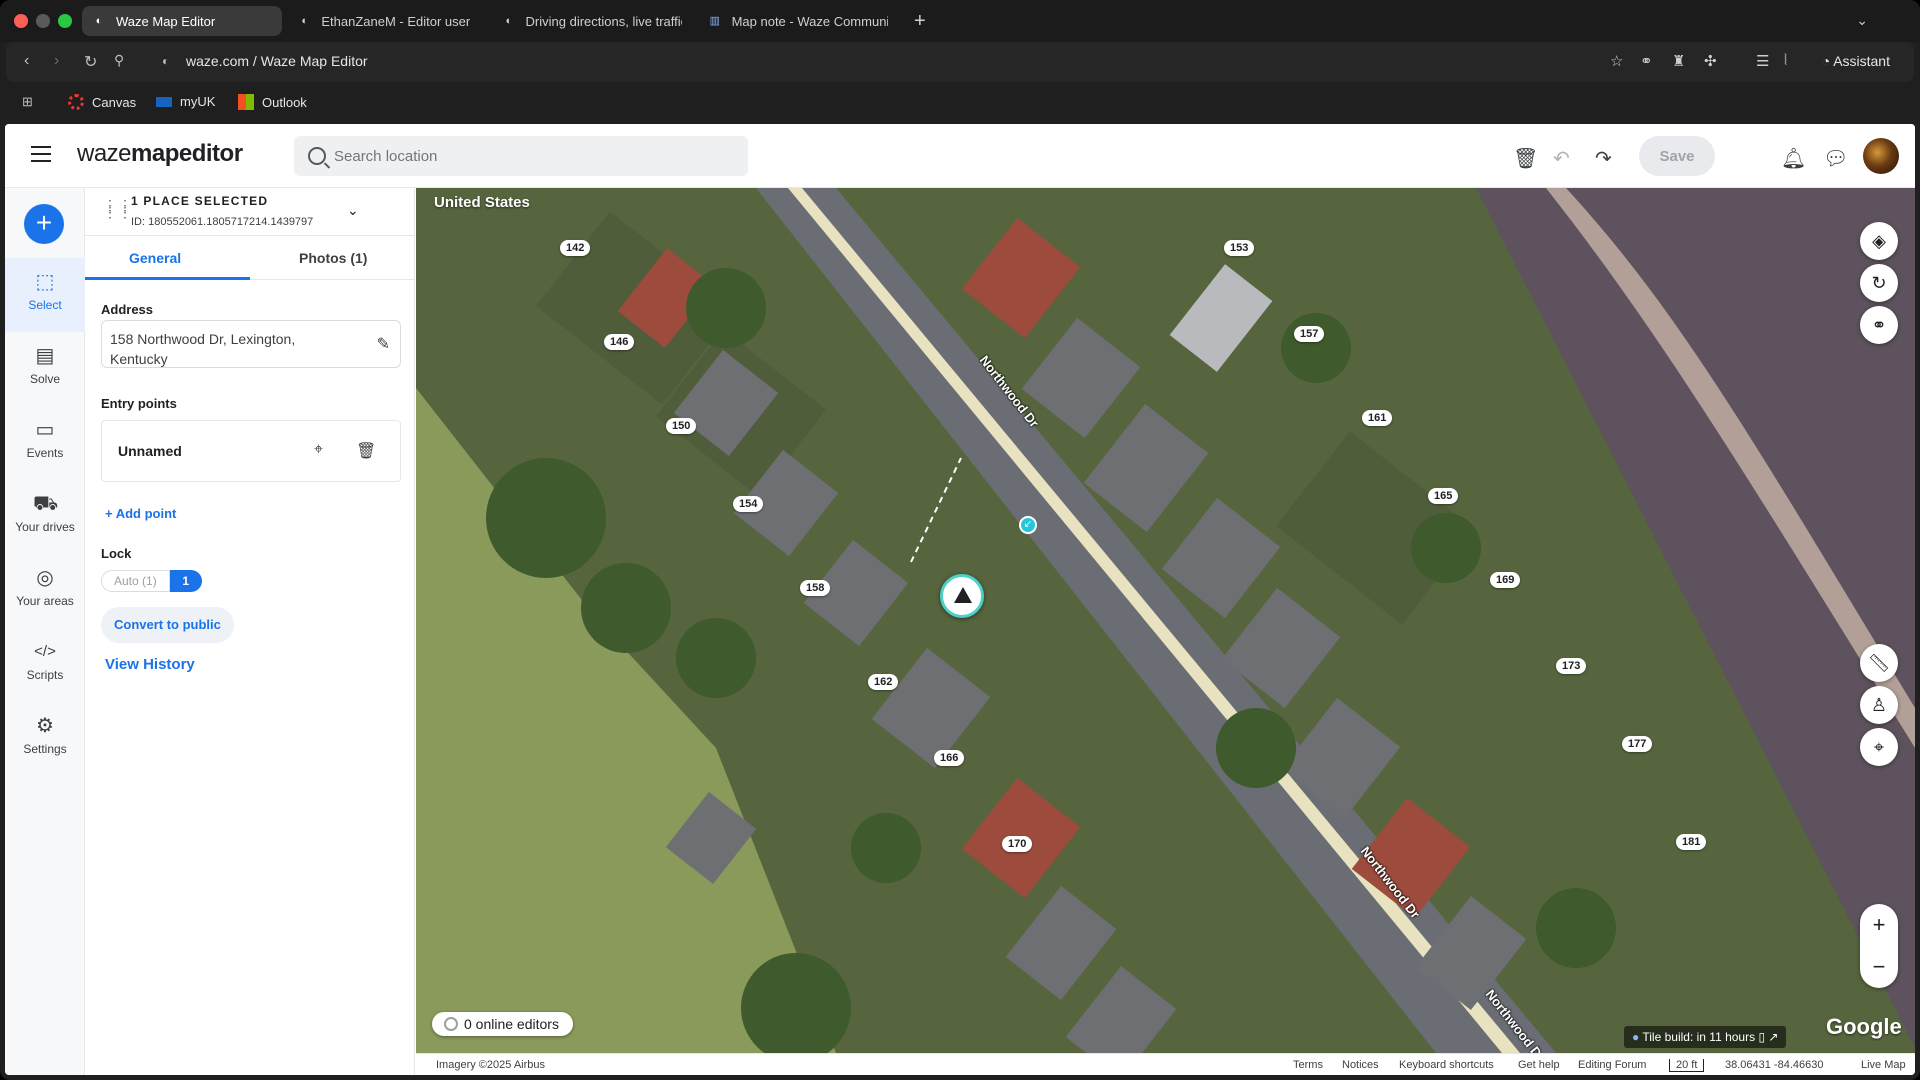 The width and height of the screenshot is (1920, 1080). Describe the element at coordinates (21, 21) in the screenshot. I see `close-window-button` at that location.